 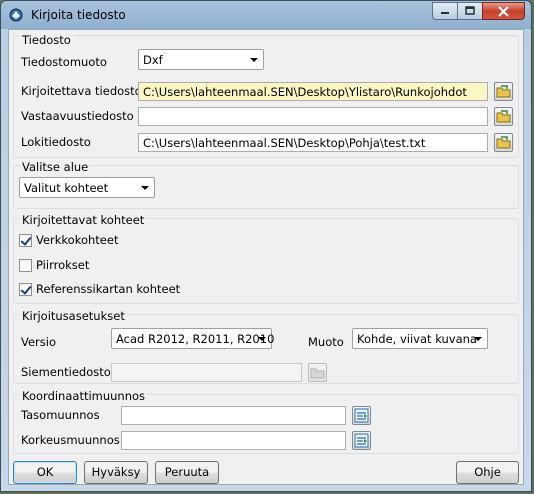 I want to click on plane-transform-label: Tasomuunnos, so click(x=60, y=415).